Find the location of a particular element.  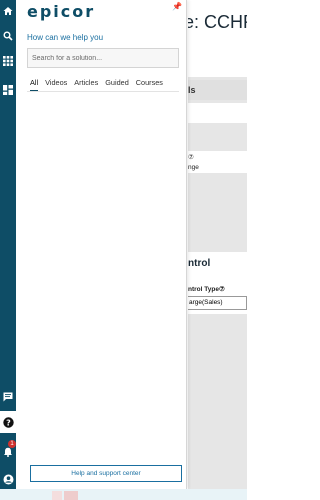

apps-grid-icon is located at coordinates (8, 61).